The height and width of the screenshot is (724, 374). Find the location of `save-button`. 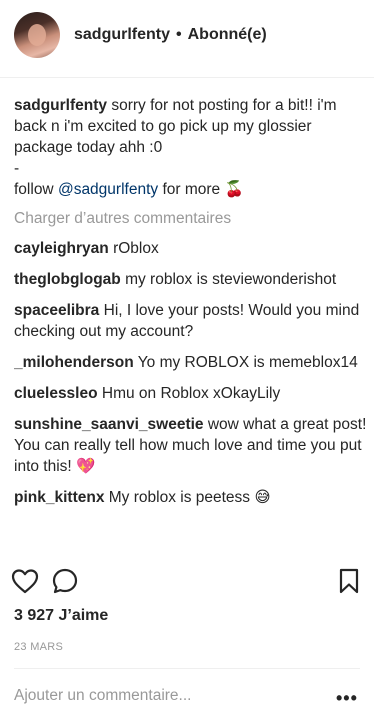

save-button is located at coordinates (349, 581).